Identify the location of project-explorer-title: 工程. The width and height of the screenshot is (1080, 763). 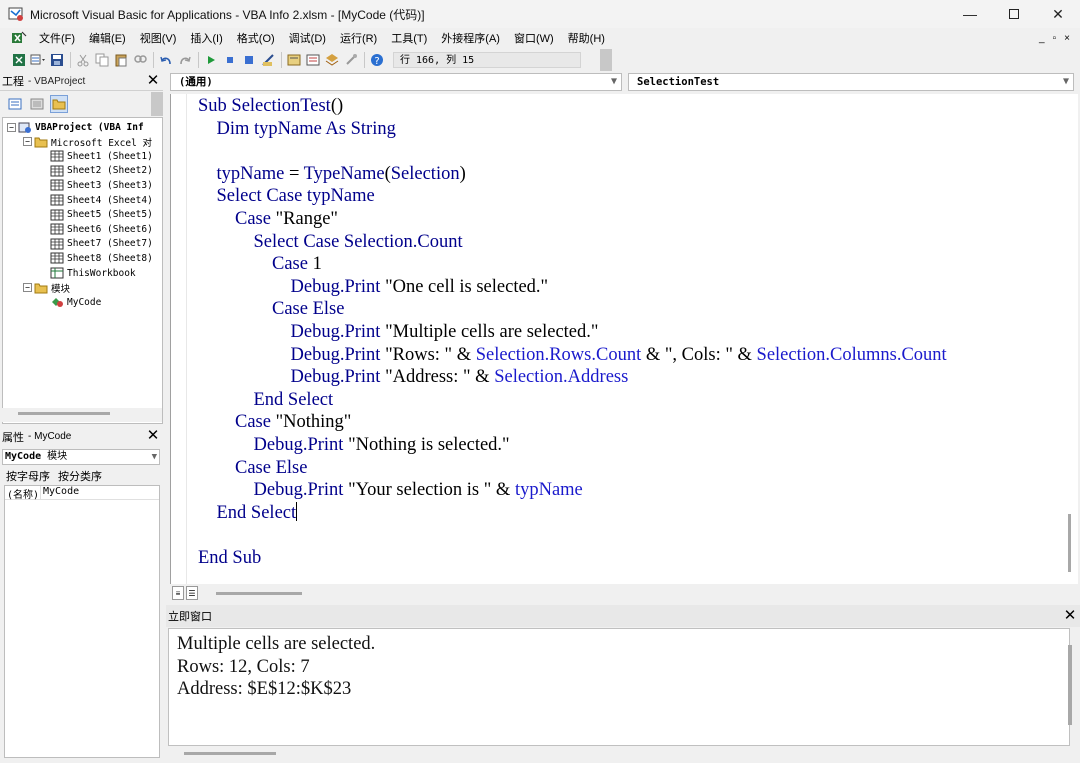
(13, 82).